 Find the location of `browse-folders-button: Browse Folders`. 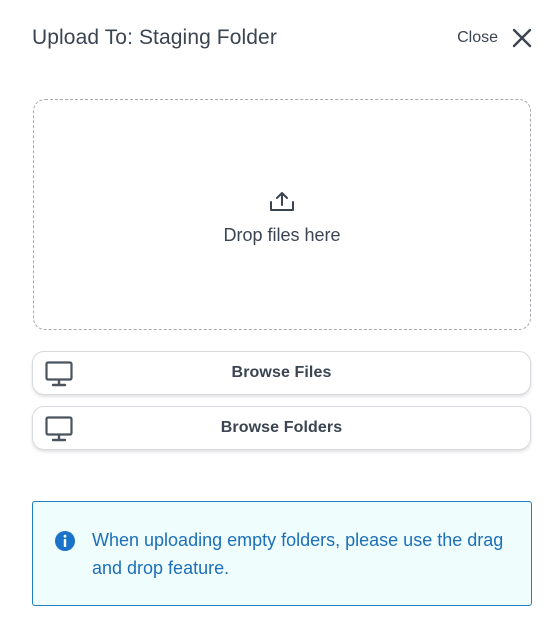

browse-folders-button: Browse Folders is located at coordinates (281, 428).